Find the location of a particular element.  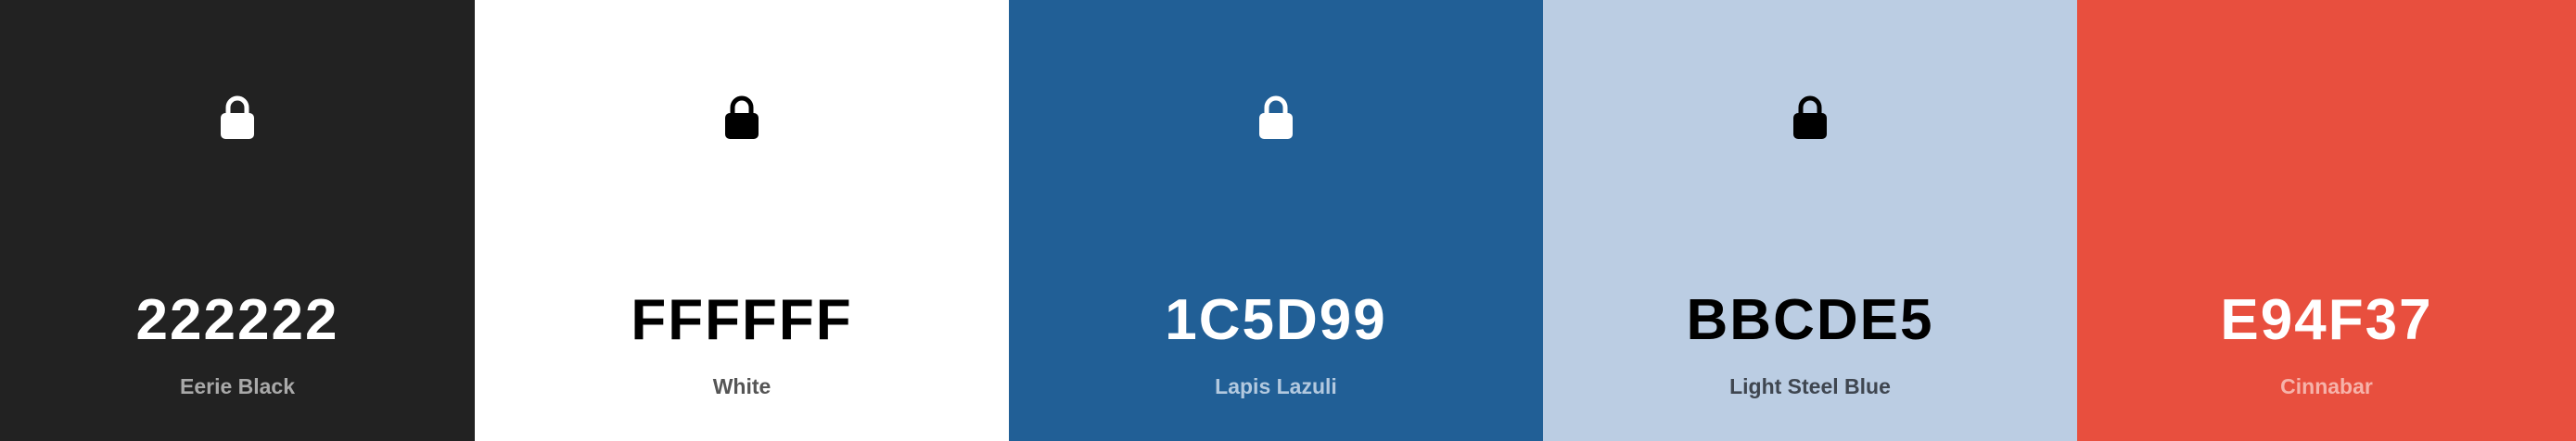

color-name: White is located at coordinates (742, 386).